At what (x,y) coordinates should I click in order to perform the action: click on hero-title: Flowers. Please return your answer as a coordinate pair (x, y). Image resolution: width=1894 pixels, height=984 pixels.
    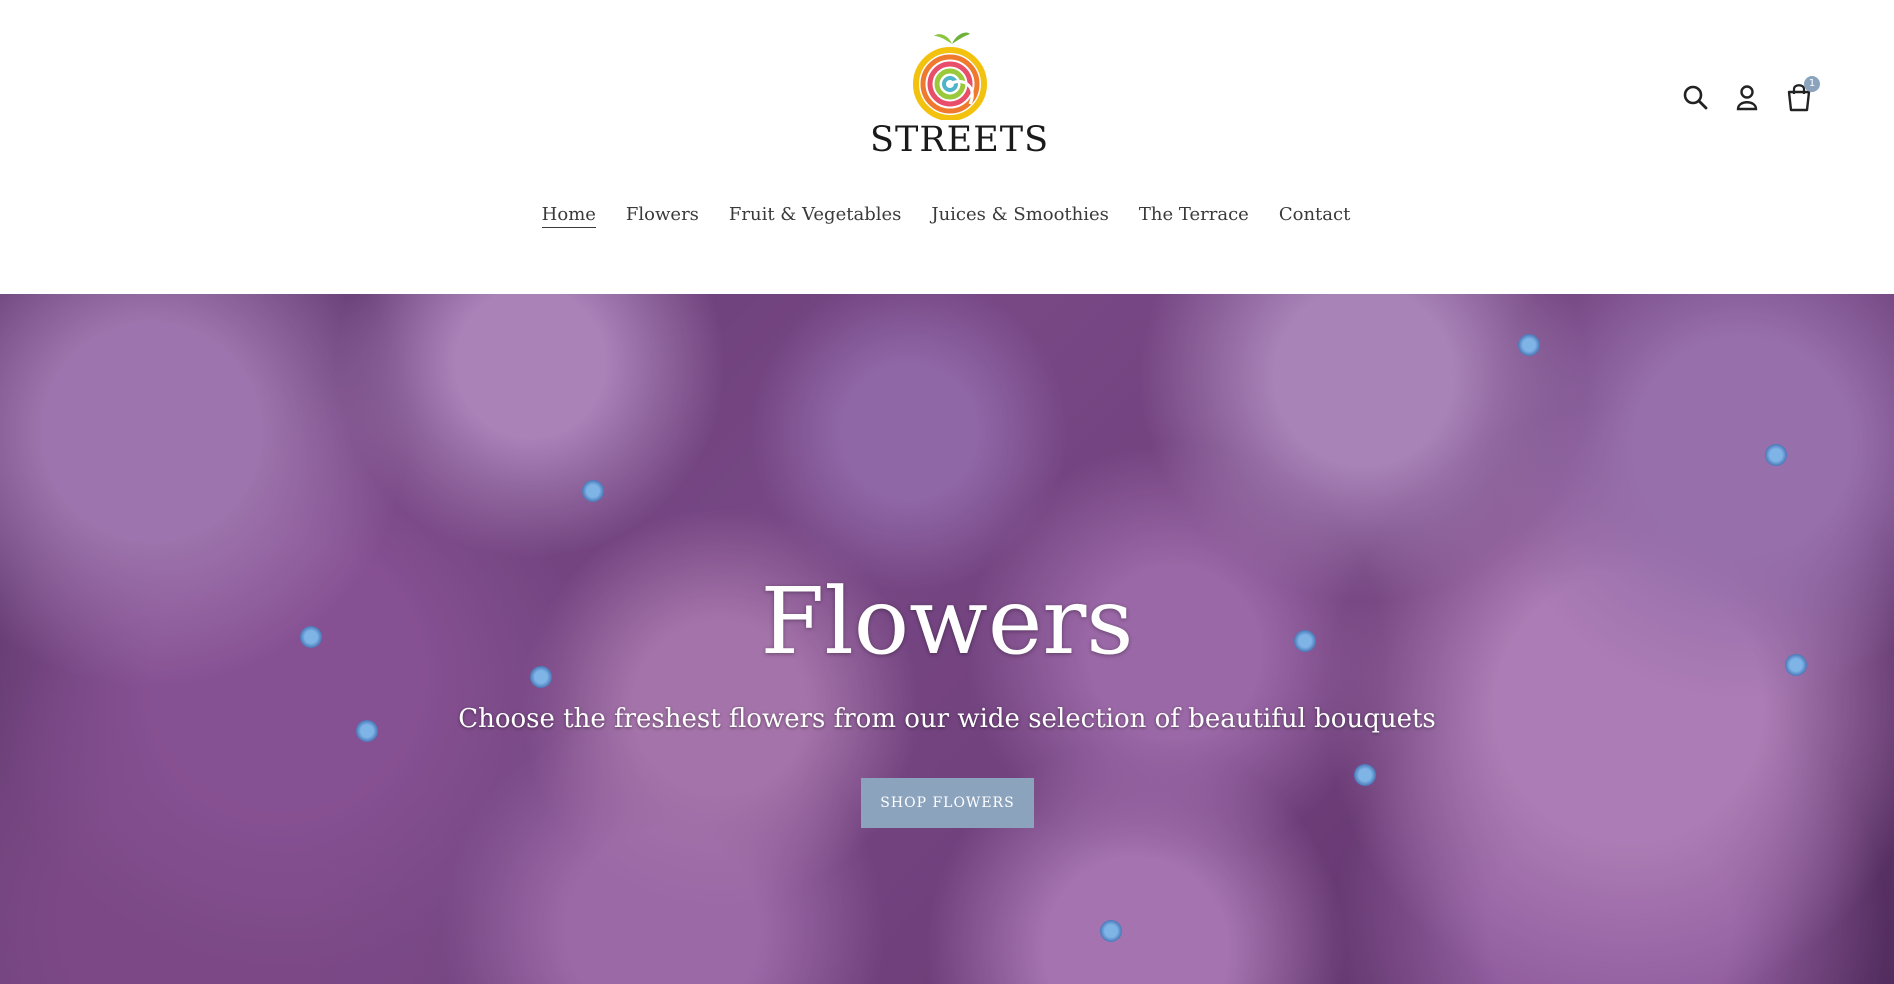
    Looking at the image, I should click on (947, 621).